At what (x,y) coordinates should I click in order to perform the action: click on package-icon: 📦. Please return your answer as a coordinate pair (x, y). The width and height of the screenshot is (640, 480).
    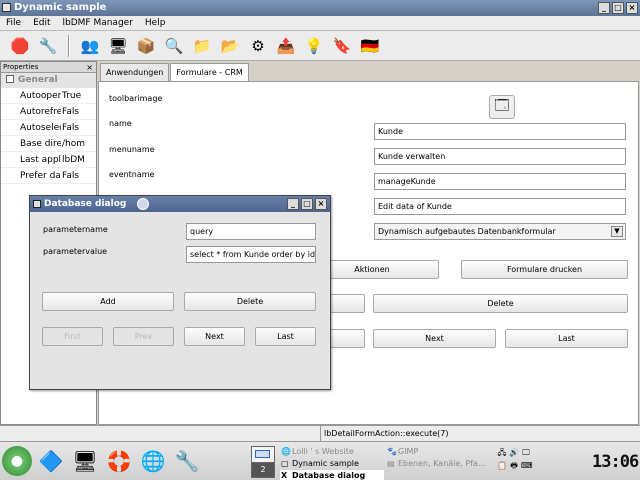
    Looking at the image, I should click on (146, 46).